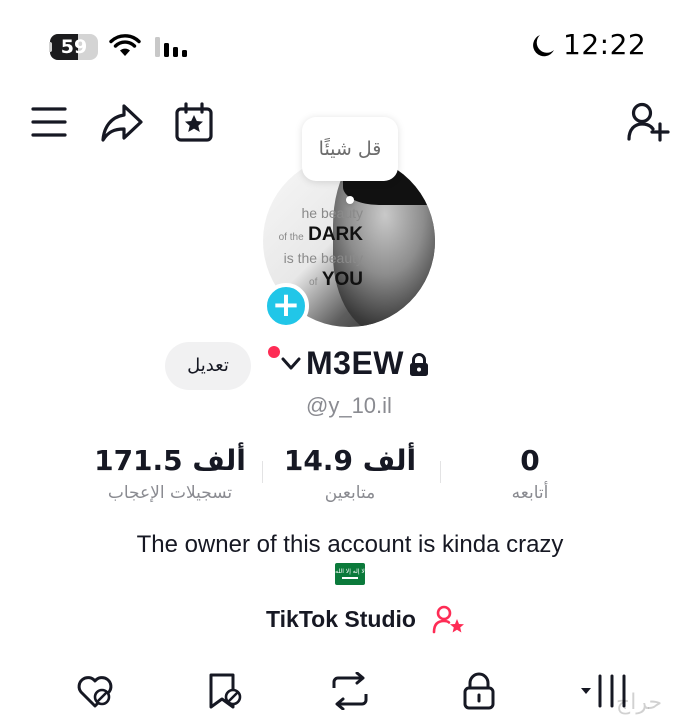 Image resolution: width=700 pixels, height=720 pixels. I want to click on note-bubble-tail, so click(350, 200).